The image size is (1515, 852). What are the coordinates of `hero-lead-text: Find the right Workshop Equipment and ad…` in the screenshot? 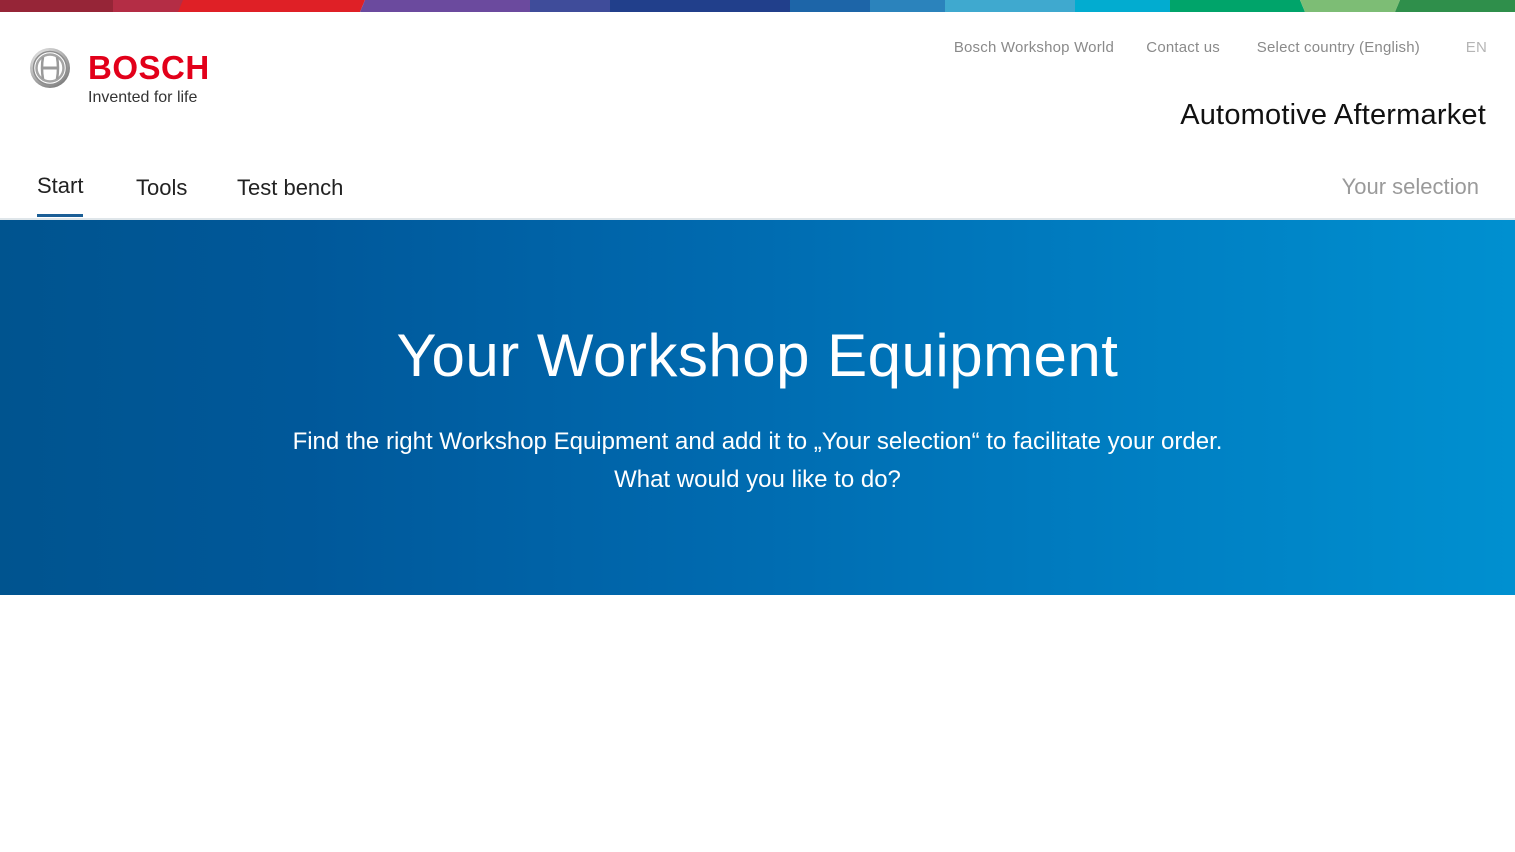 It's located at (757, 461).